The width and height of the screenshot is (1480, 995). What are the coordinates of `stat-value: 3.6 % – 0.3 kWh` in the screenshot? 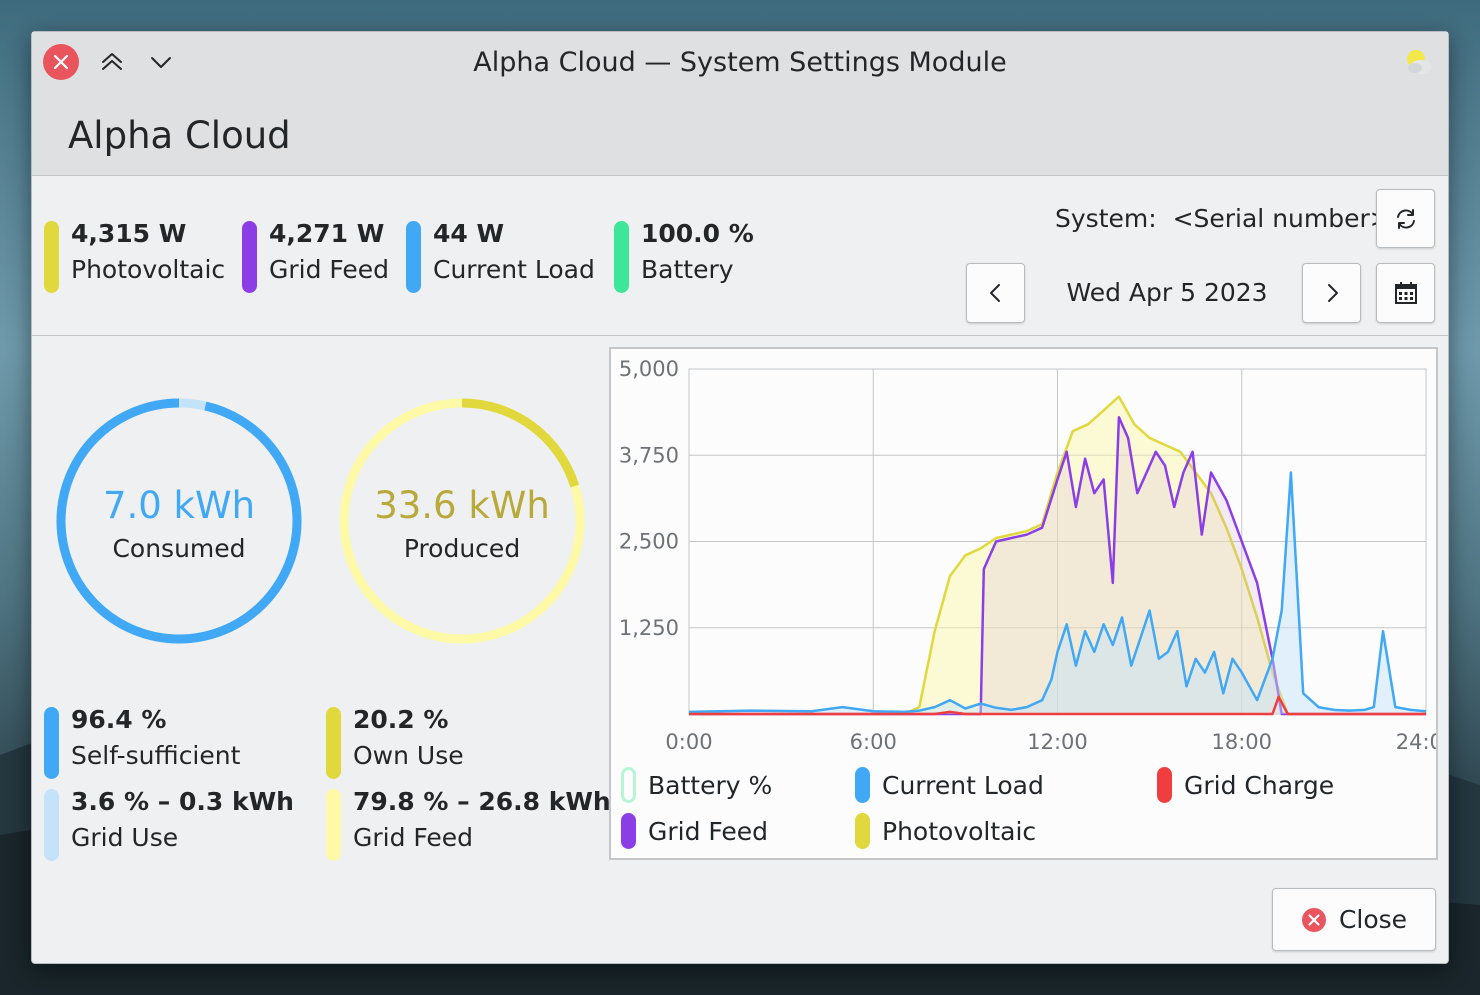 It's located at (182, 801).